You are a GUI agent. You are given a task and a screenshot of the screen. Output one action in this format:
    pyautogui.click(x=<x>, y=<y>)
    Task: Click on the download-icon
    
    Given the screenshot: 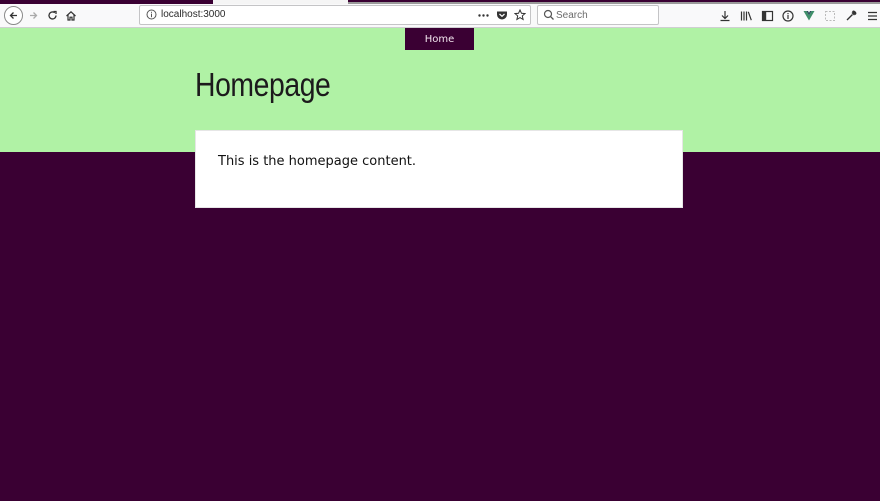 What is the action you would take?
    pyautogui.click(x=725, y=16)
    